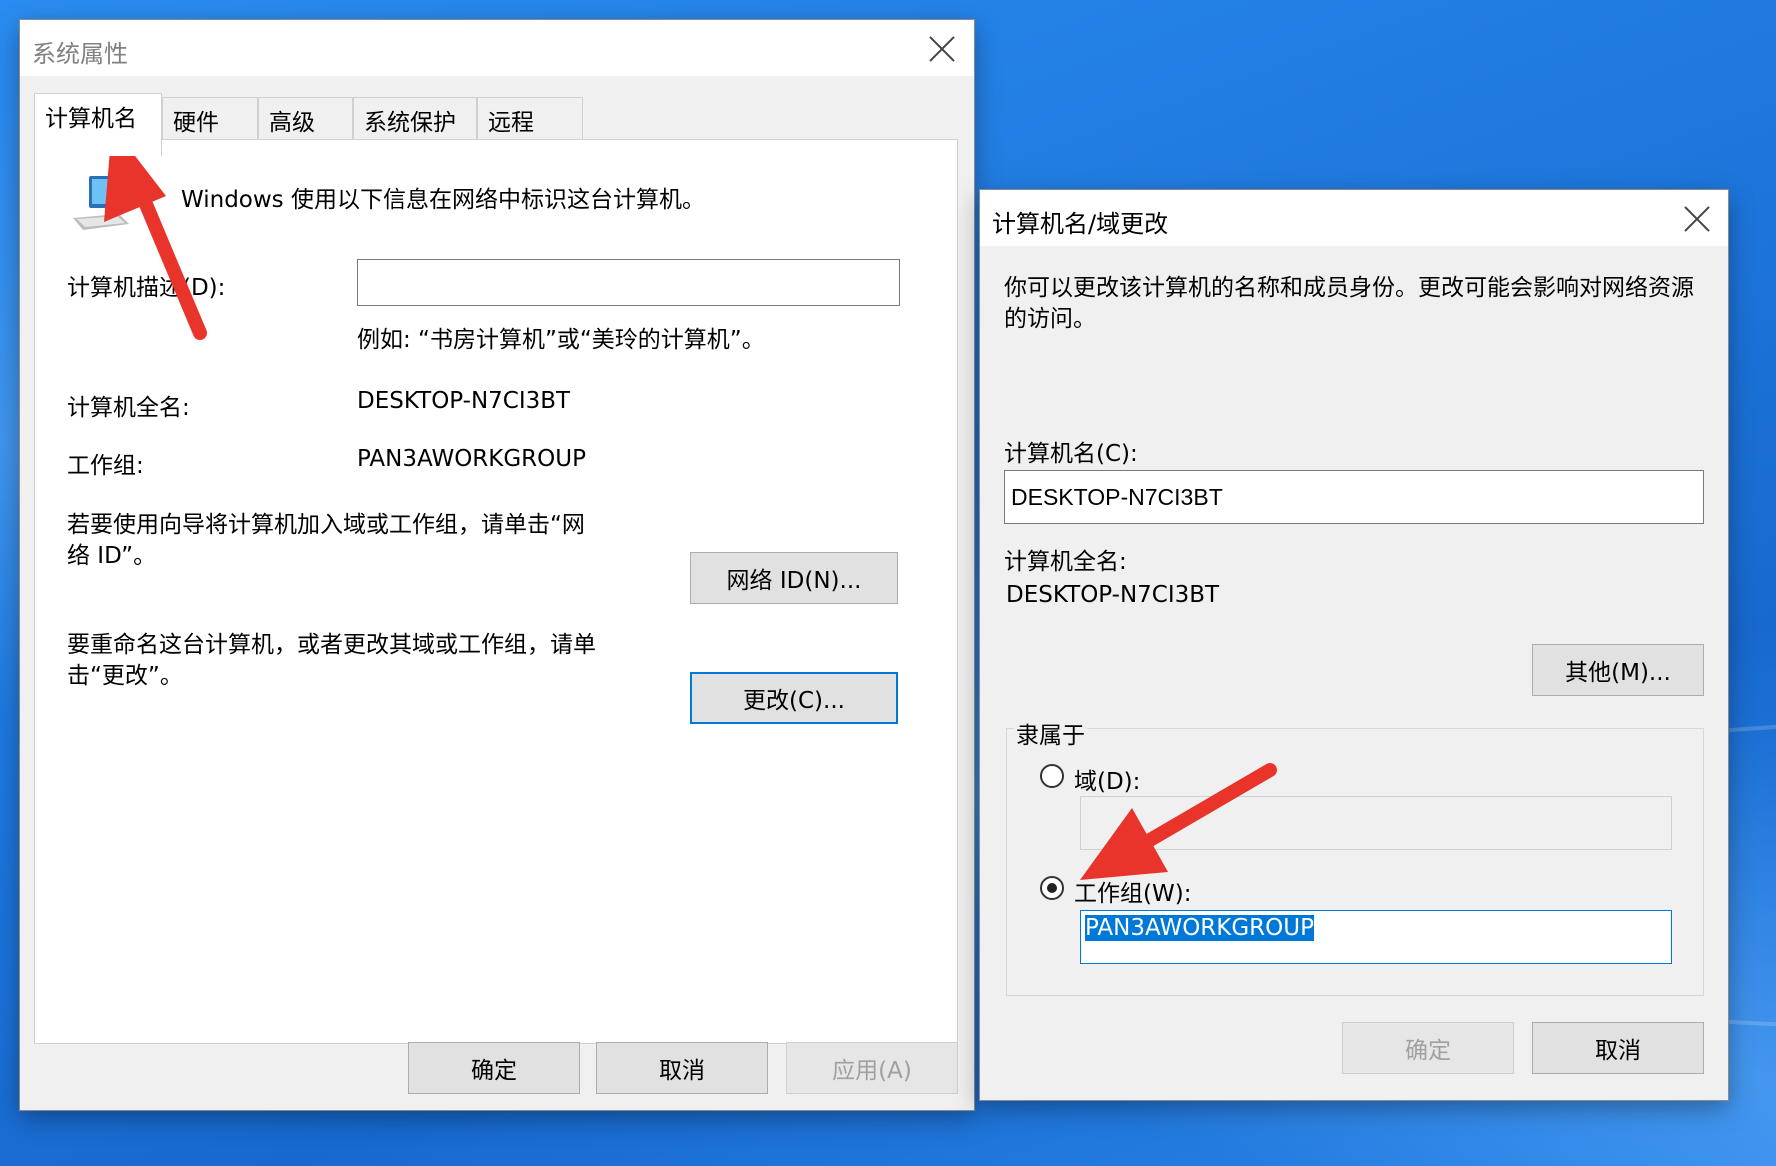  Describe the element at coordinates (1178, 821) in the screenshot. I see `arrow-to-workgroup-option` at that location.